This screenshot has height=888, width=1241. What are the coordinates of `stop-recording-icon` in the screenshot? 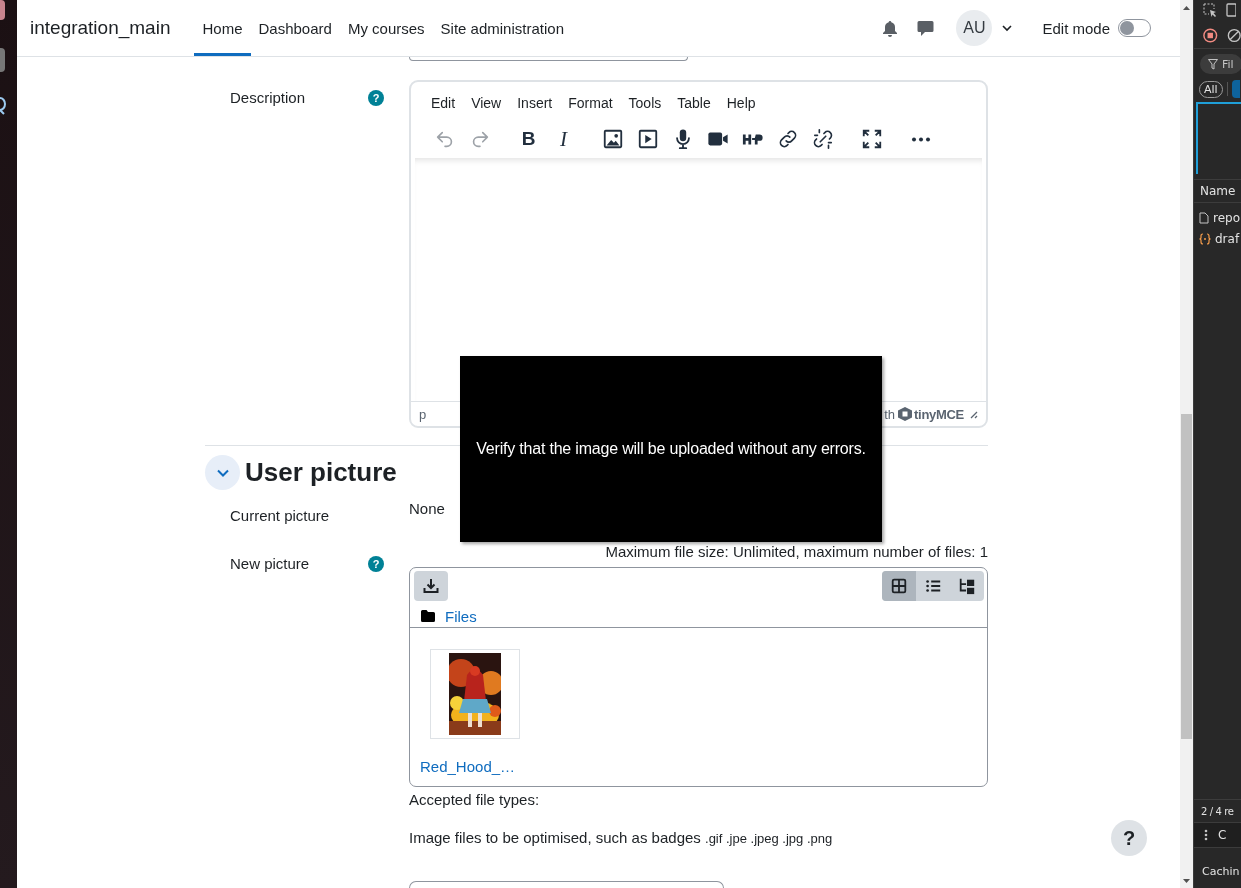 It's located at (1210, 35).